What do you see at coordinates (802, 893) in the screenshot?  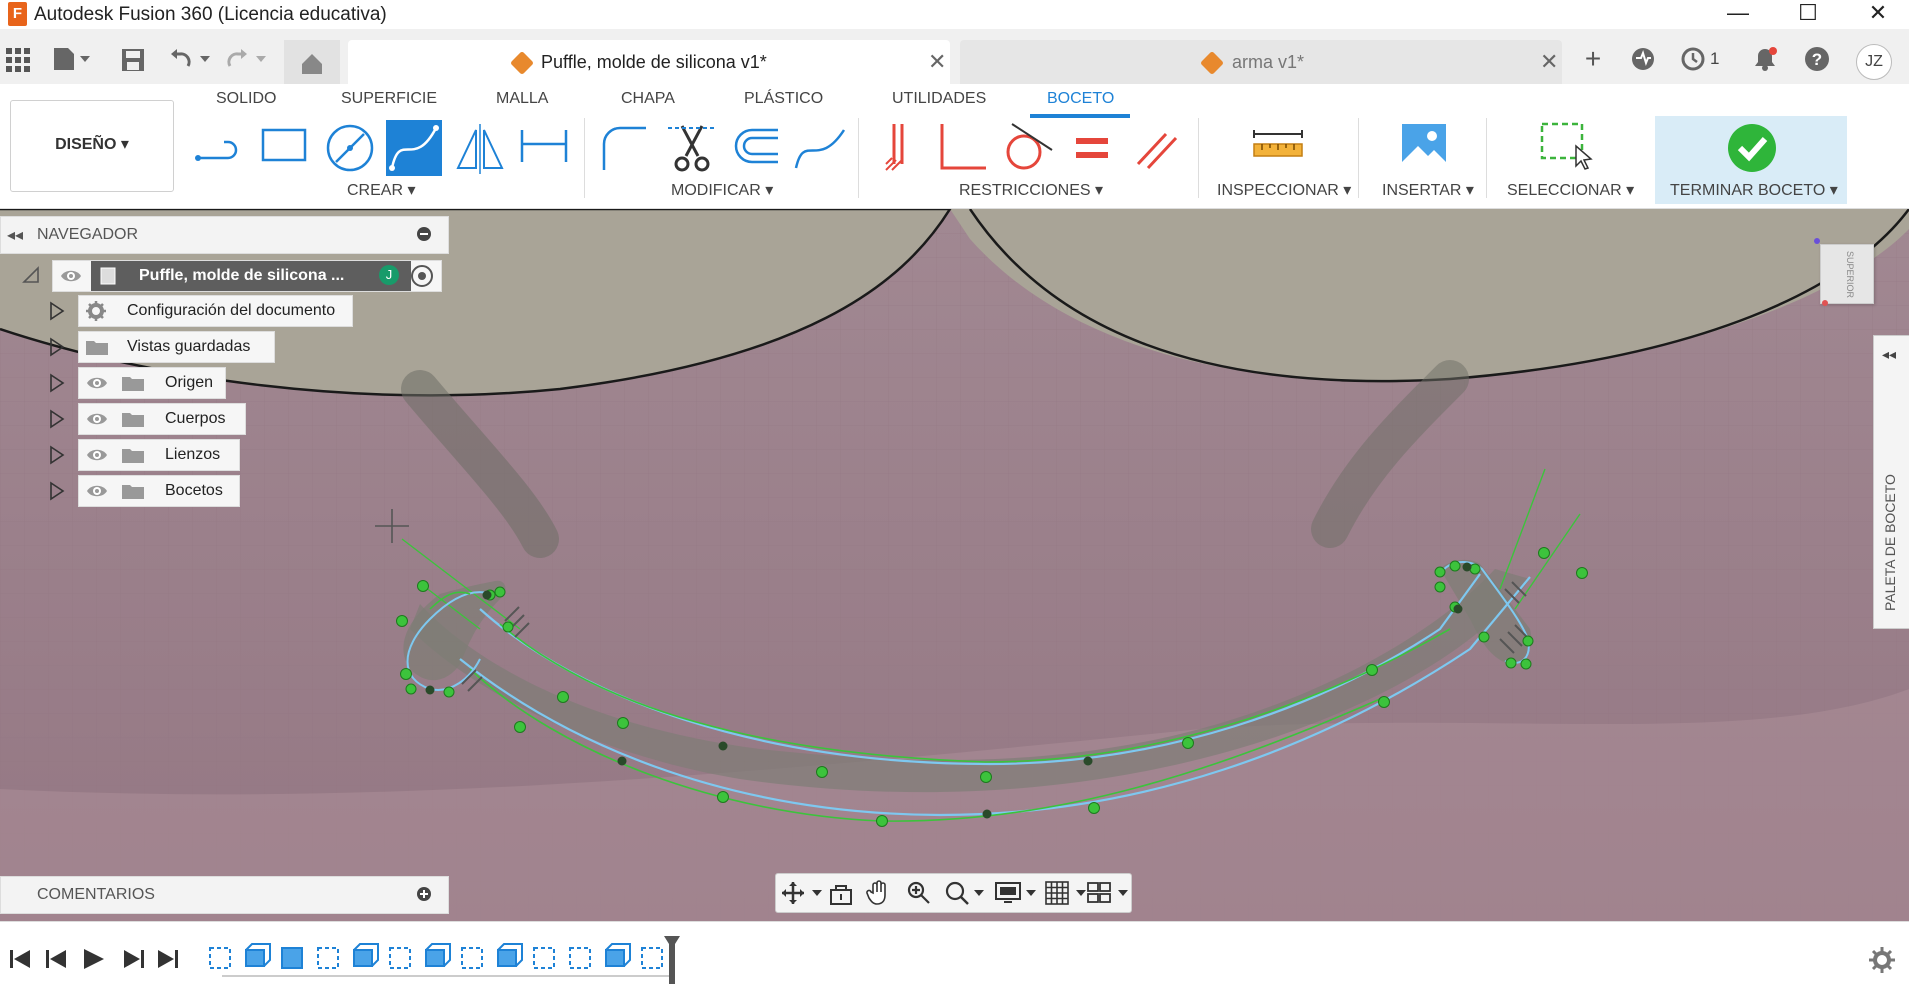 I see `orbit-icon` at bounding box center [802, 893].